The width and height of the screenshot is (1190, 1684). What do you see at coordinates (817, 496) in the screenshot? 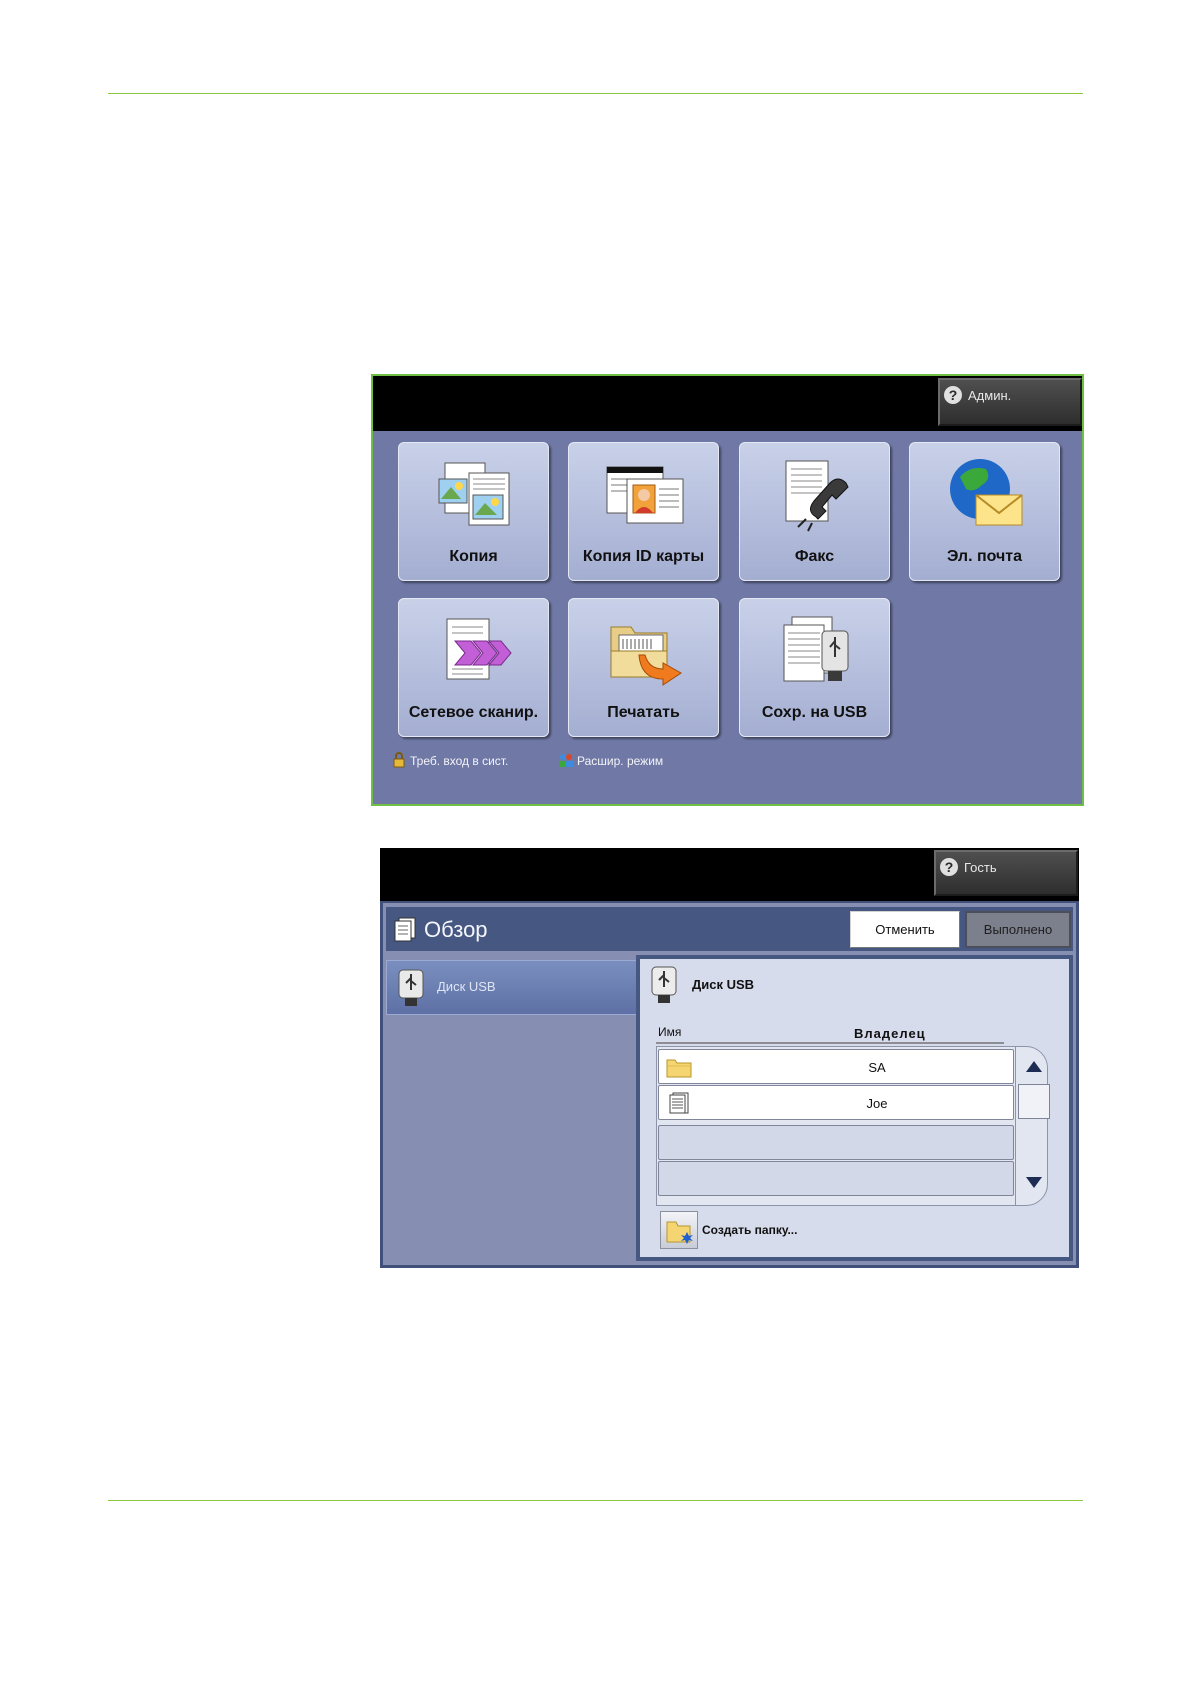
I see `fax-icon` at bounding box center [817, 496].